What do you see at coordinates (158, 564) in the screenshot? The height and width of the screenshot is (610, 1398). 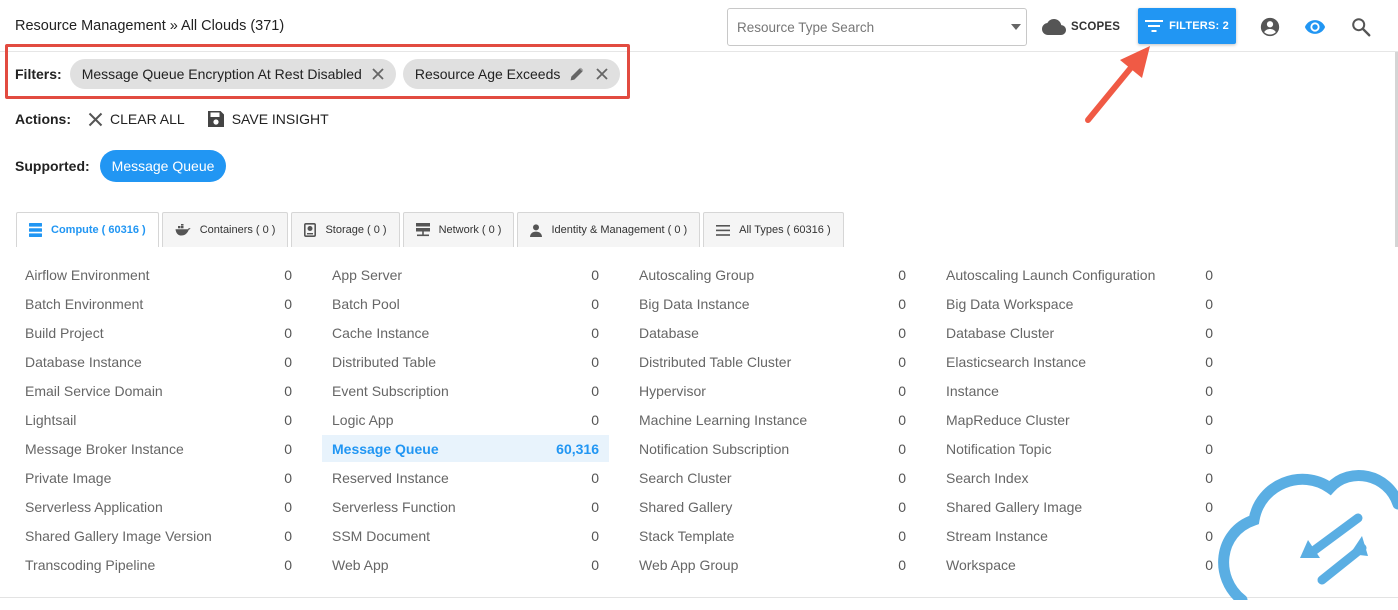 I see `resource-type-row: Transcoding Pipeline 0` at bounding box center [158, 564].